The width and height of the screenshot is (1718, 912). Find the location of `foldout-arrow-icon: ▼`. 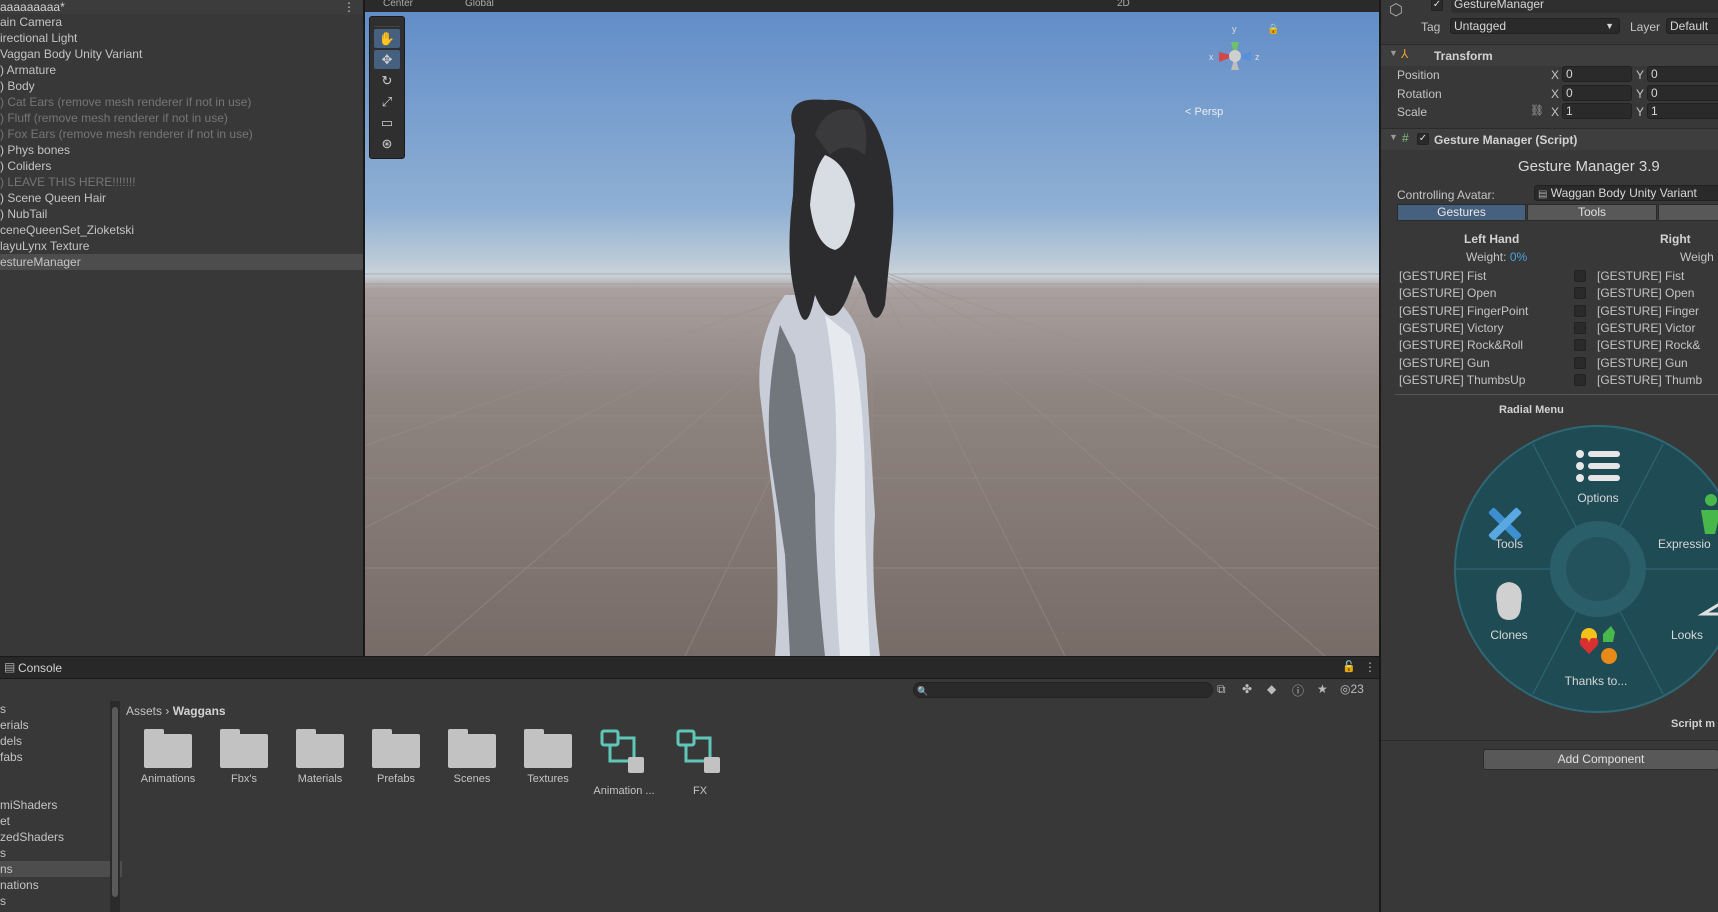

foldout-arrow-icon: ▼ is located at coordinates (1393, 137).